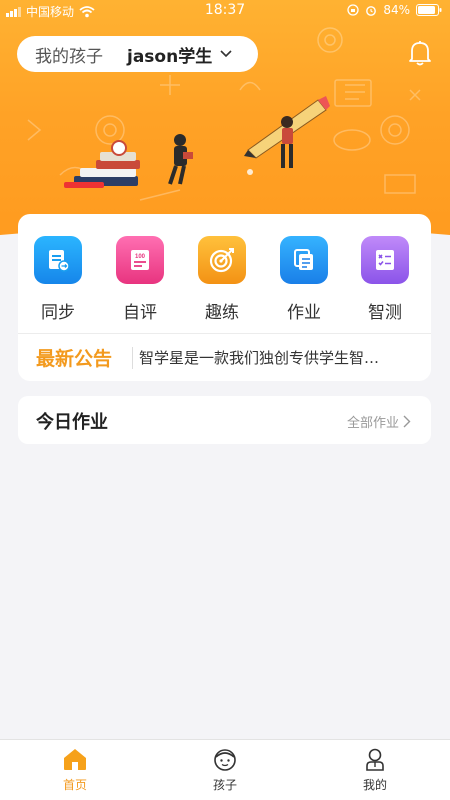 Image resolution: width=450 pixels, height=800 pixels. Describe the element at coordinates (58, 313) in the screenshot. I see `feature-label: 同步` at that location.